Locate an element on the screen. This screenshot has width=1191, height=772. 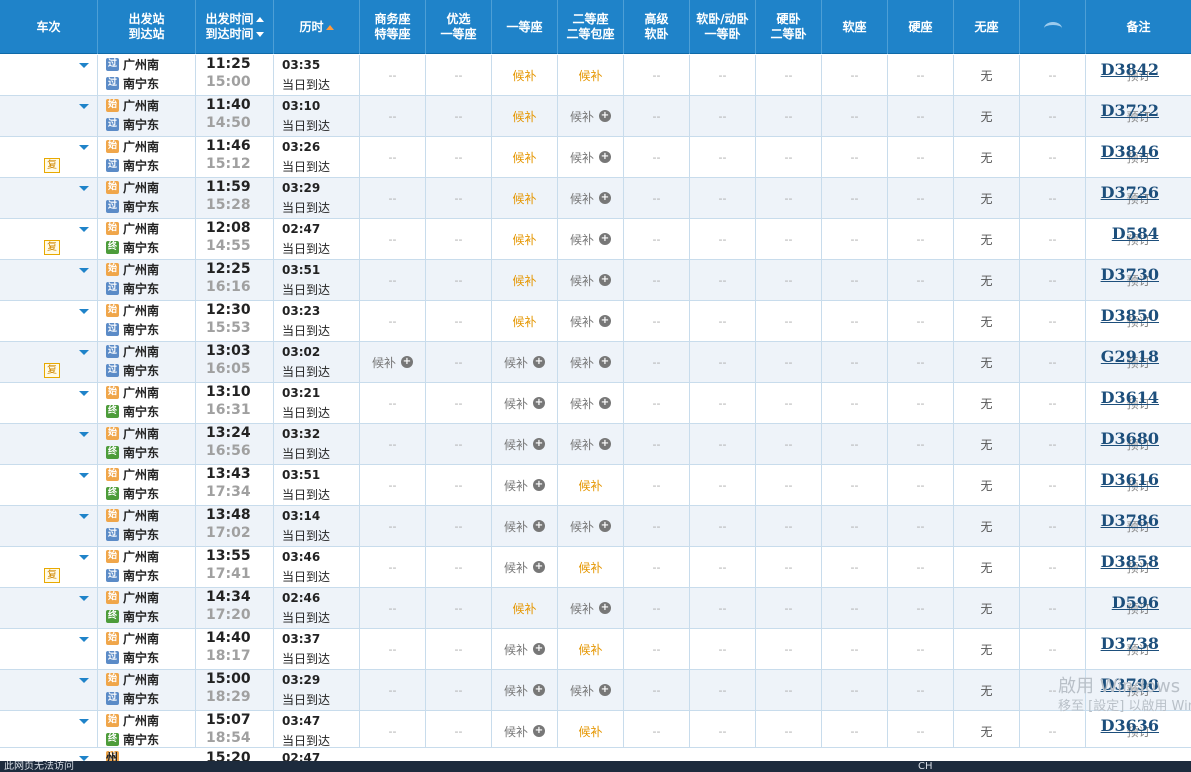
train-number-link: D3616 is located at coordinates (1130, 479).